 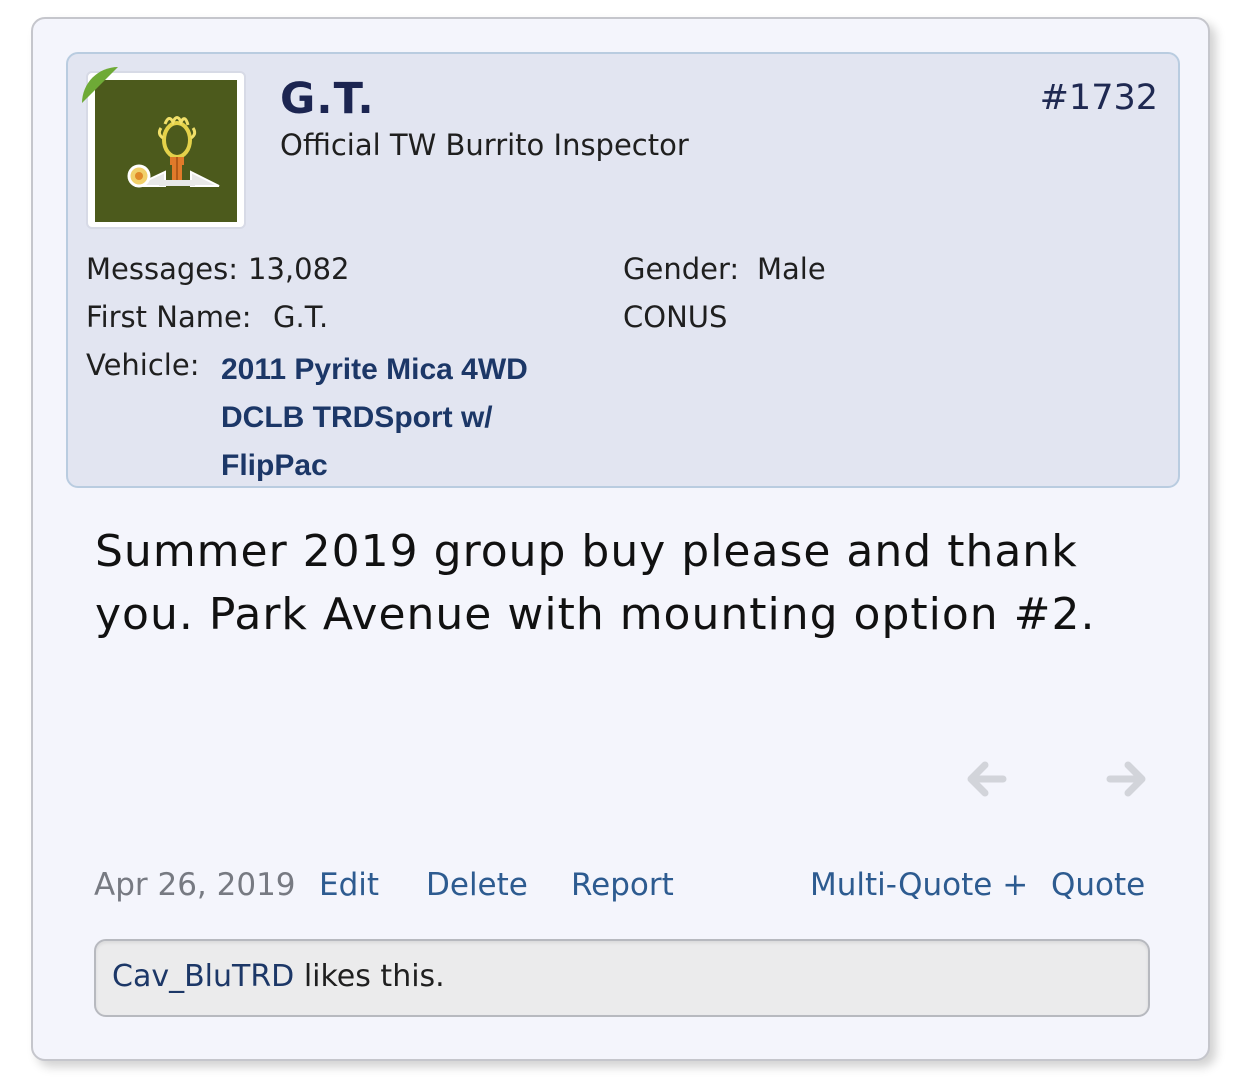 I want to click on user-title: Official TW Burrito Inspector, so click(x=484, y=145).